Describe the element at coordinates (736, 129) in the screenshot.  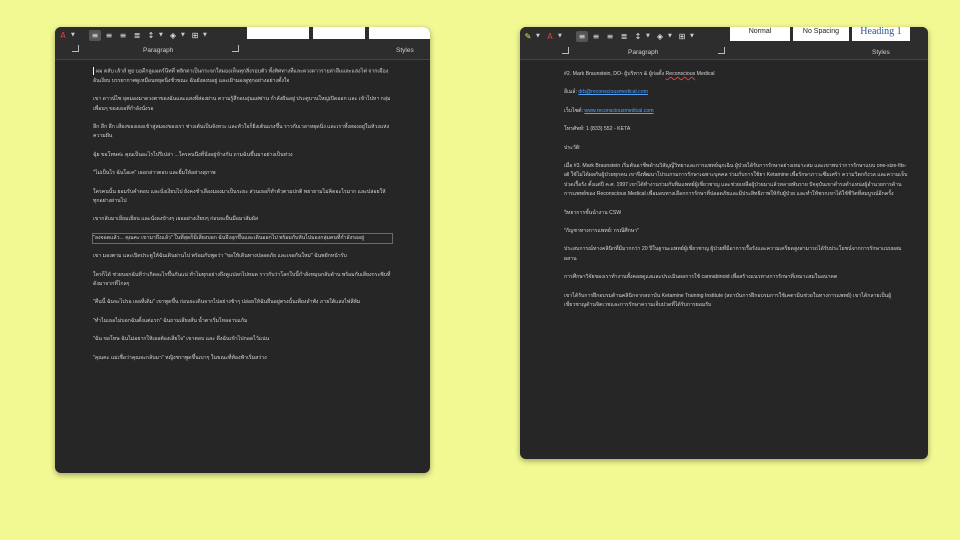
I see `phone-line: โทรศัพท์: 1 (833) 552 - KETA` at that location.